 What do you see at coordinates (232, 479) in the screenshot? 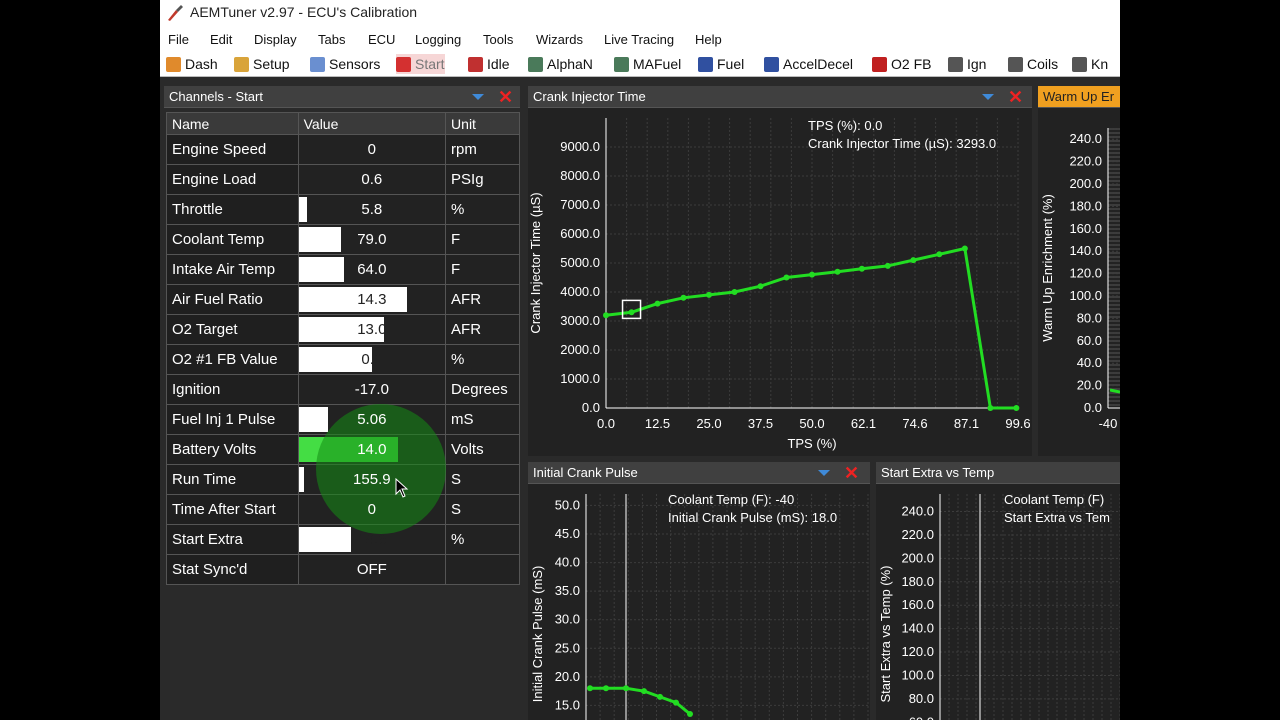
I see `channel-name: Run Time` at bounding box center [232, 479].